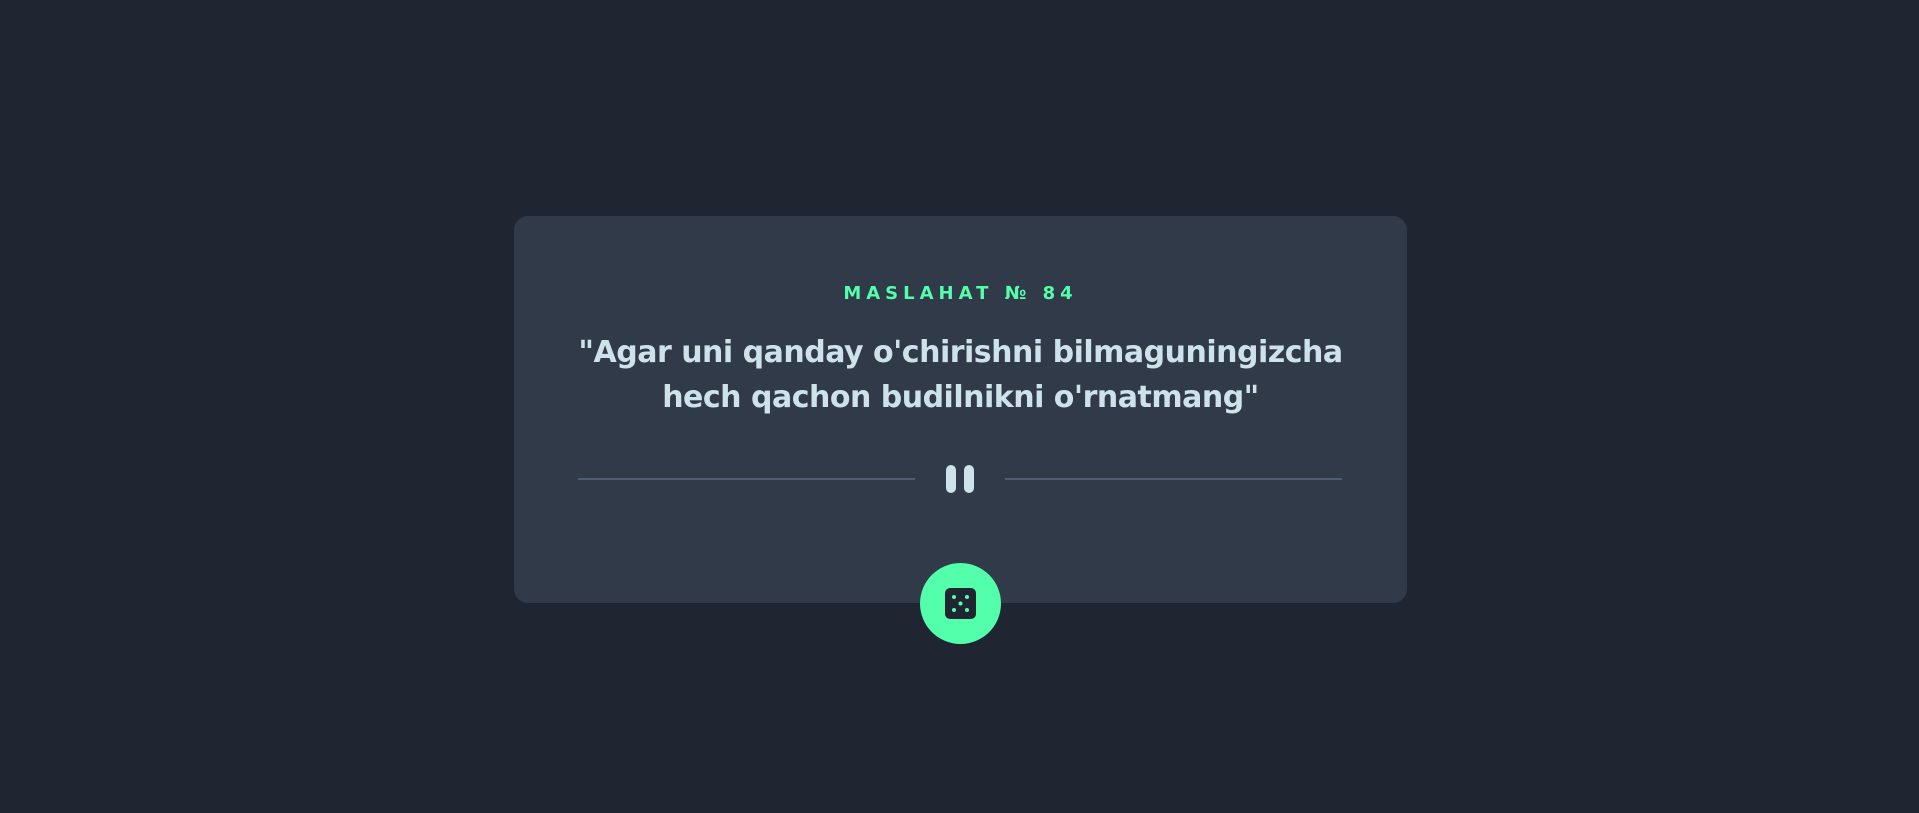 Image resolution: width=1919 pixels, height=813 pixels. What do you see at coordinates (746, 479) in the screenshot?
I see `divider-line-left` at bounding box center [746, 479].